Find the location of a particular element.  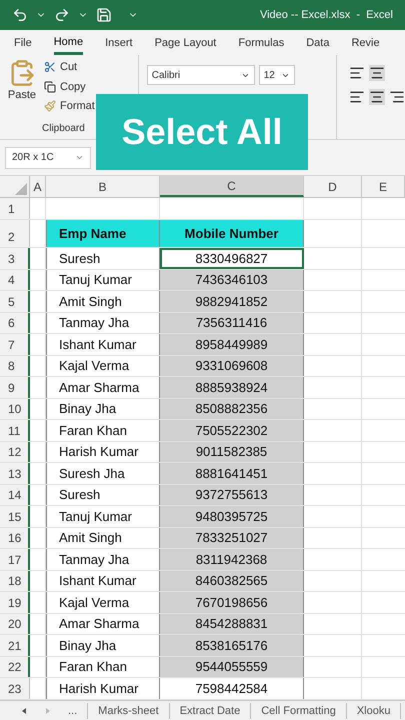

table-cell: 8311942368 is located at coordinates (232, 559).